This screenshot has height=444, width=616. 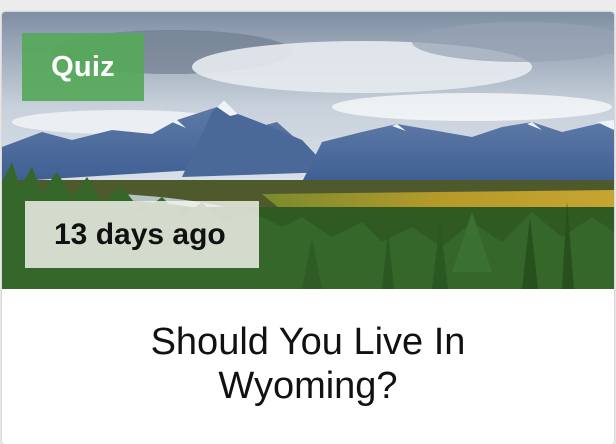 I want to click on quiz-badge-label: Quiz, so click(x=83, y=66).